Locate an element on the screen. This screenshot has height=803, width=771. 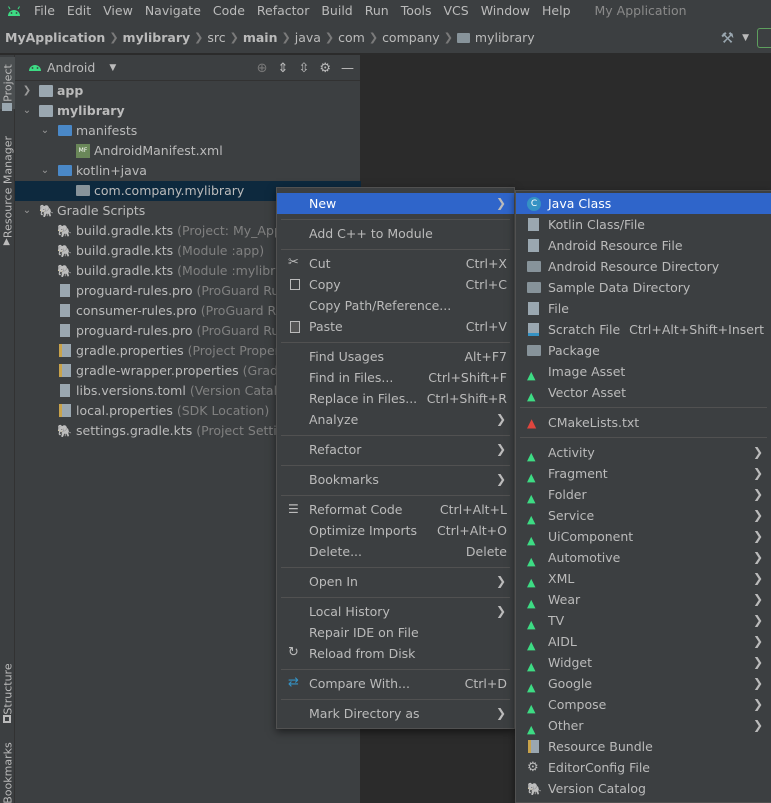
submenu-item-compose: ▲ Compose ❯ is located at coordinates (643, 704).